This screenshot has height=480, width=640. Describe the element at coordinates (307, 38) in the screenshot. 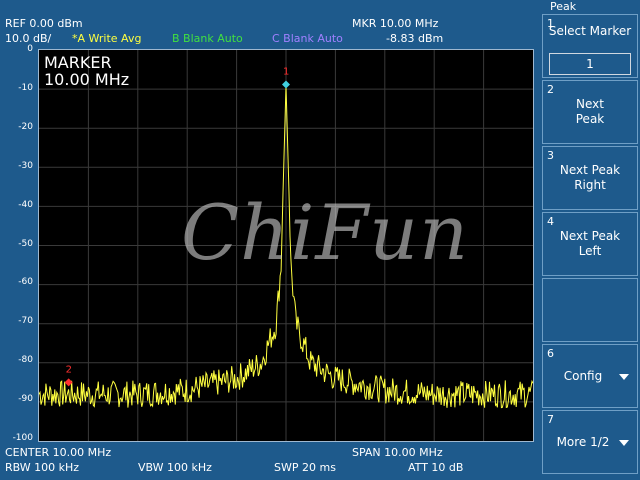

I see `trace-c-status: C Blank Auto` at that location.